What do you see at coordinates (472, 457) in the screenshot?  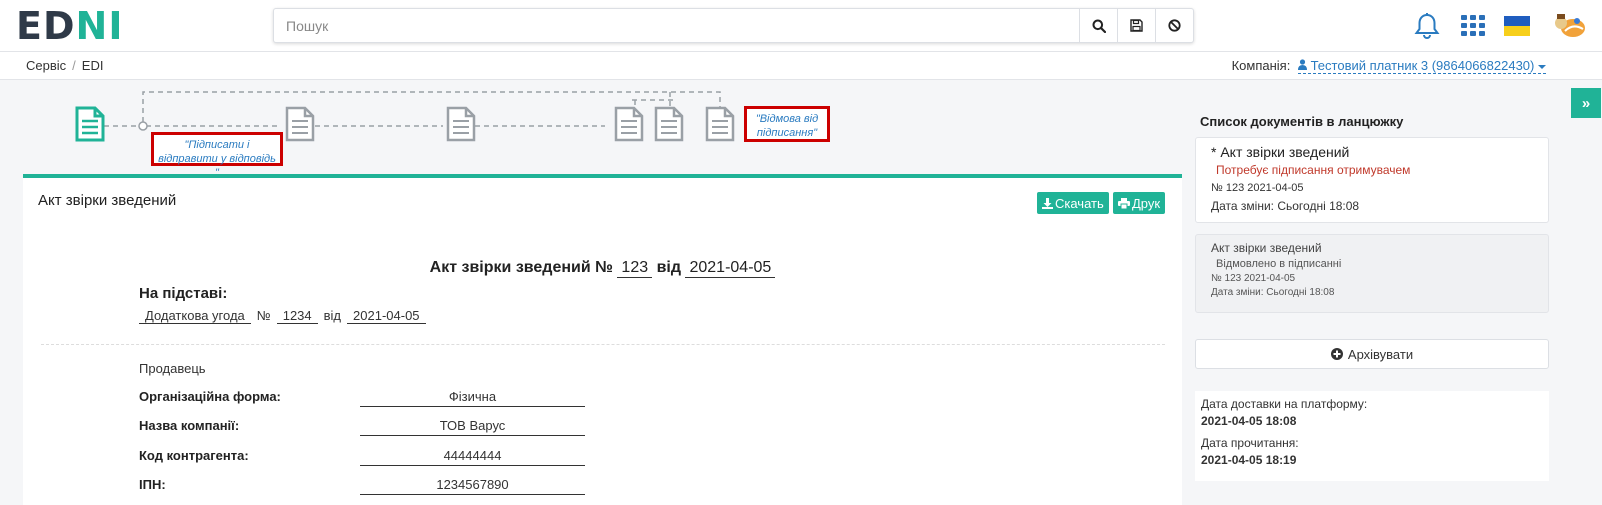 I see `field-value-counterparty-code: 44444444` at bounding box center [472, 457].